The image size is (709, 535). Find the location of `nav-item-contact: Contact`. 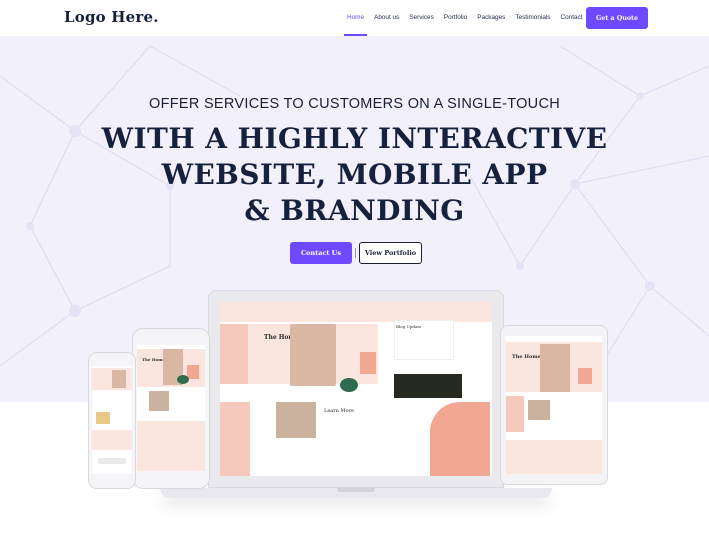

nav-item-contact: Contact is located at coordinates (572, 18).